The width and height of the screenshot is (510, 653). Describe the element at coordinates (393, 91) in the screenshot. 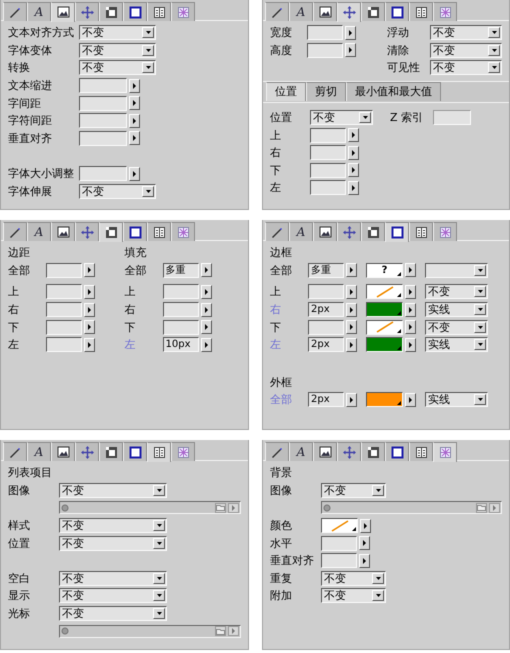

I see `tab: 最小值和最大值` at that location.